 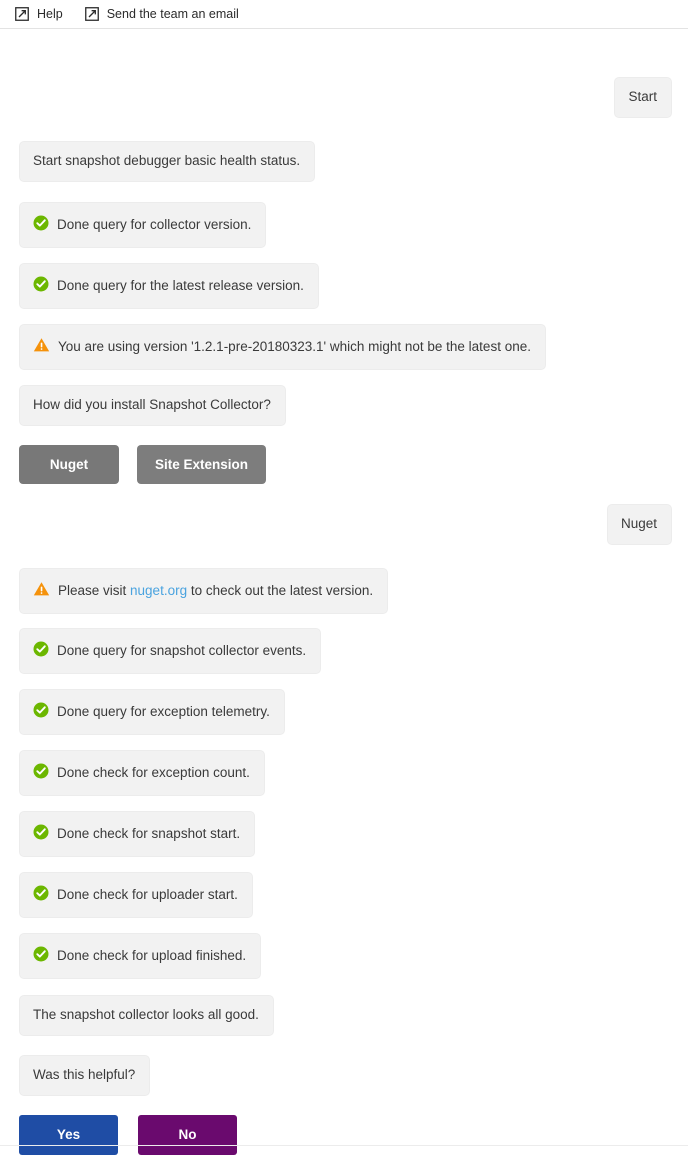 I want to click on chat-bubble-install-question: How did you install Snapshot Collector?, so click(x=152, y=405).